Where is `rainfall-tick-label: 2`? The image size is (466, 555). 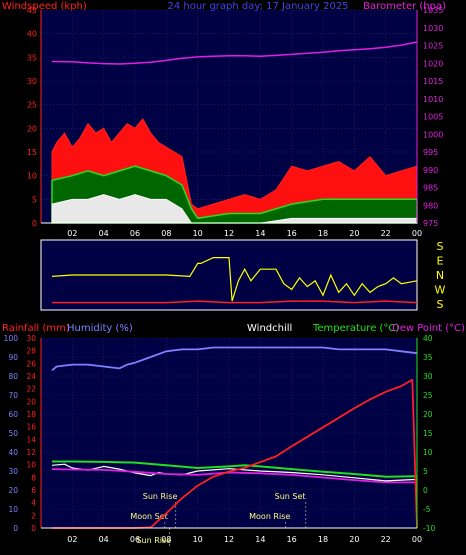 rainfall-tick-label: 2 is located at coordinates (33, 515).